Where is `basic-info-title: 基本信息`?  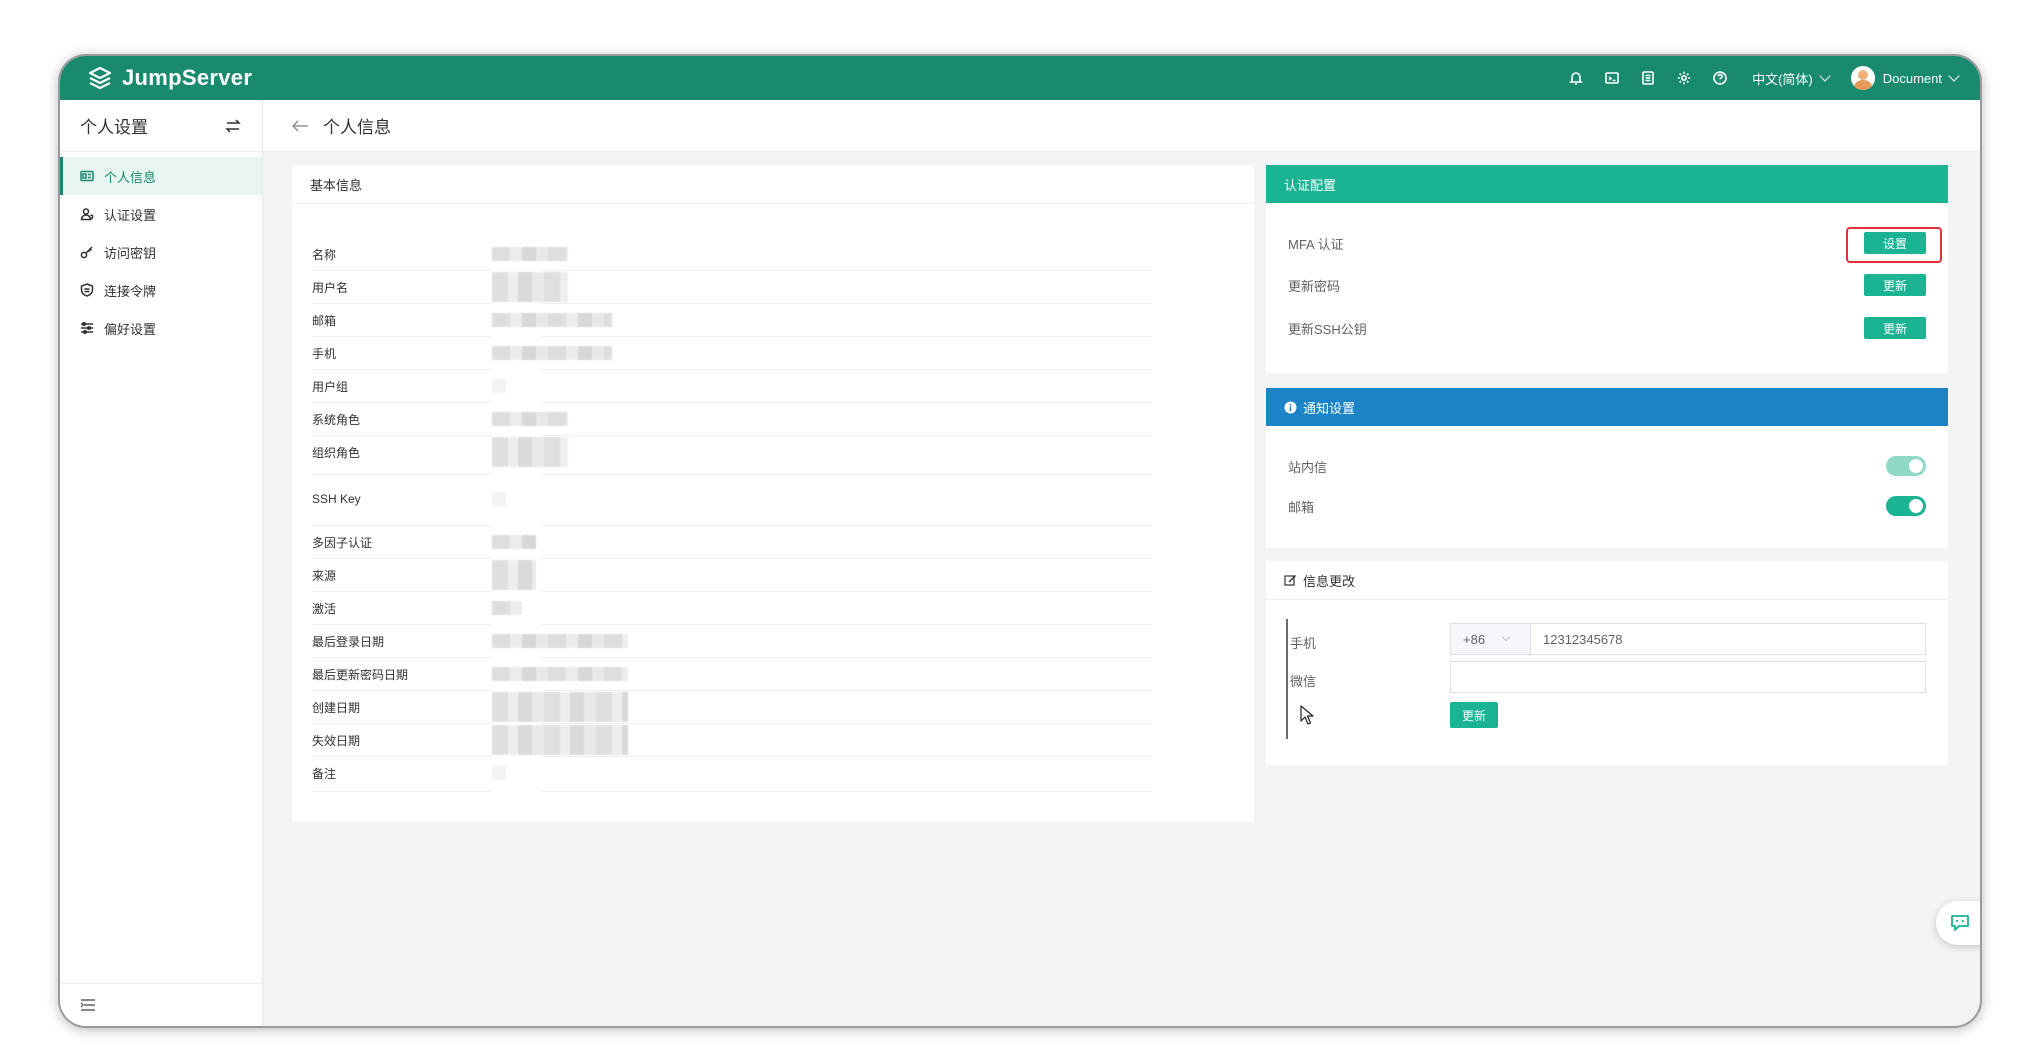 basic-info-title: 基本信息 is located at coordinates (773, 184).